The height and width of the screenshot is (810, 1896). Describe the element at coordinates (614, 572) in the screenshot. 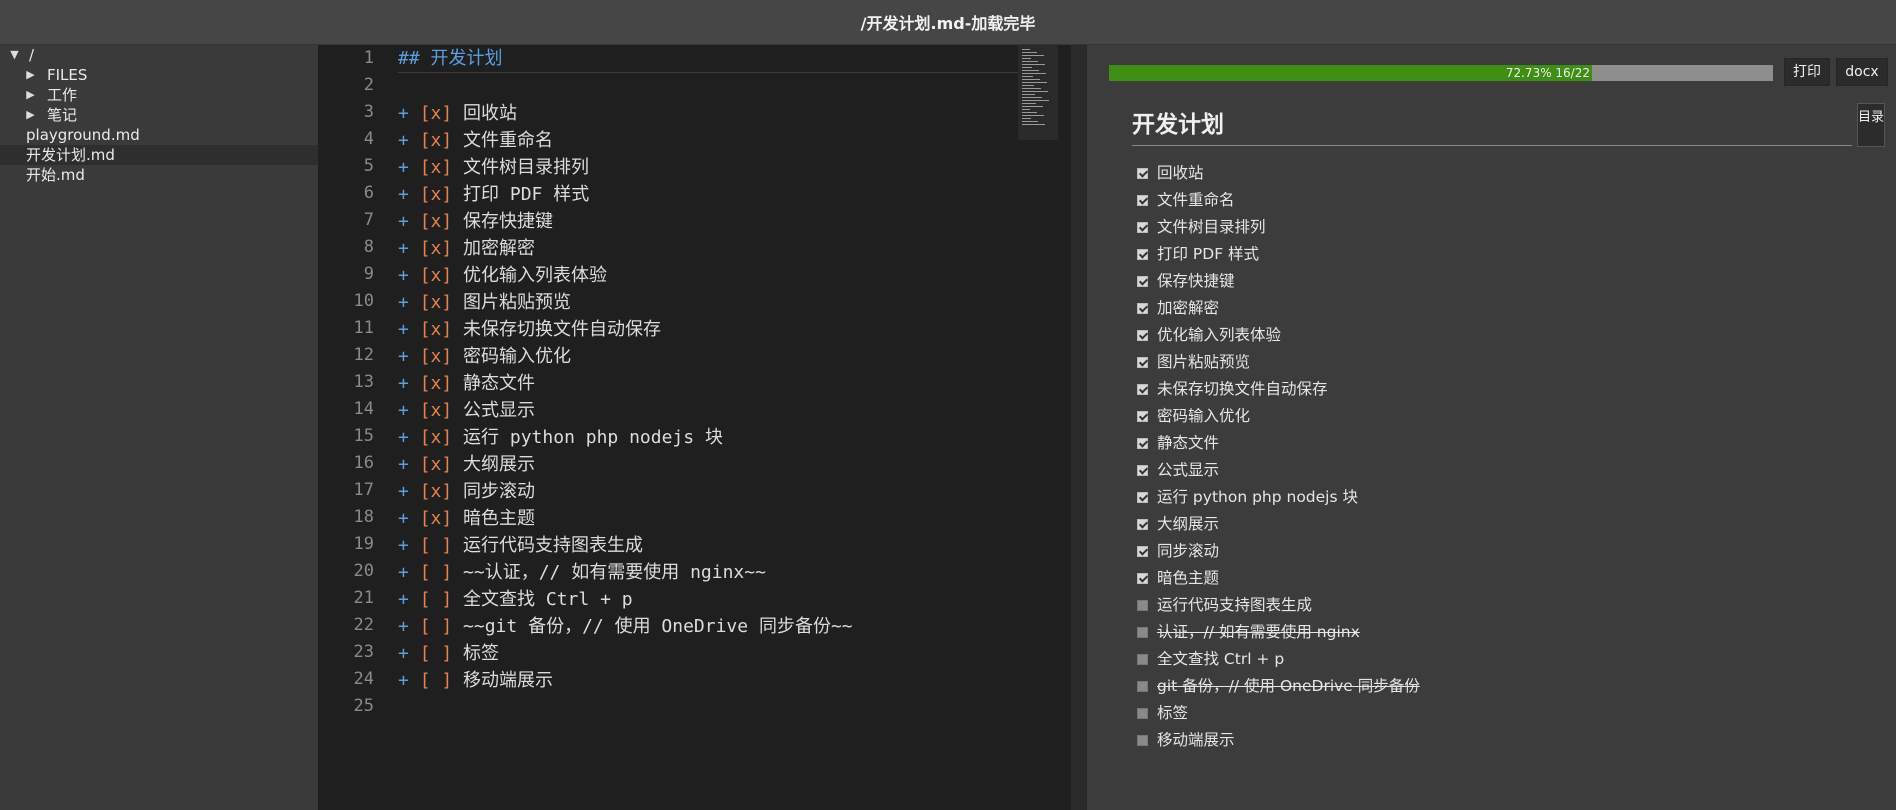

I see `line-text: ~~认证，// 如有需要使用 nginx~~` at that location.